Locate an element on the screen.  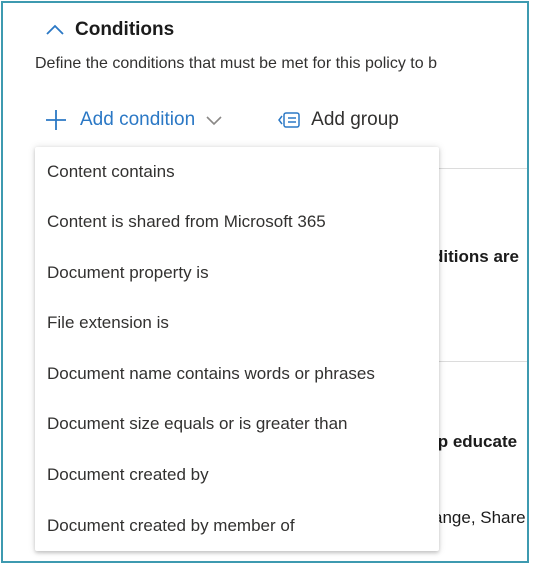
conditions-toolbar: Add condition Add group is located at coordinates (222, 120).